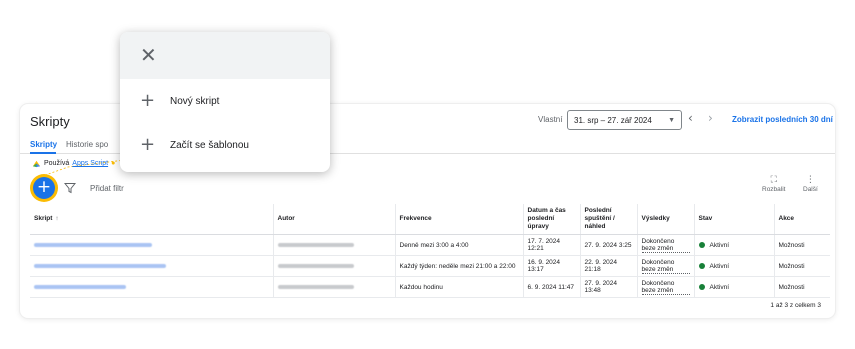  I want to click on menu-item-start-from-template: + Začít se šablonou, so click(194, 145).